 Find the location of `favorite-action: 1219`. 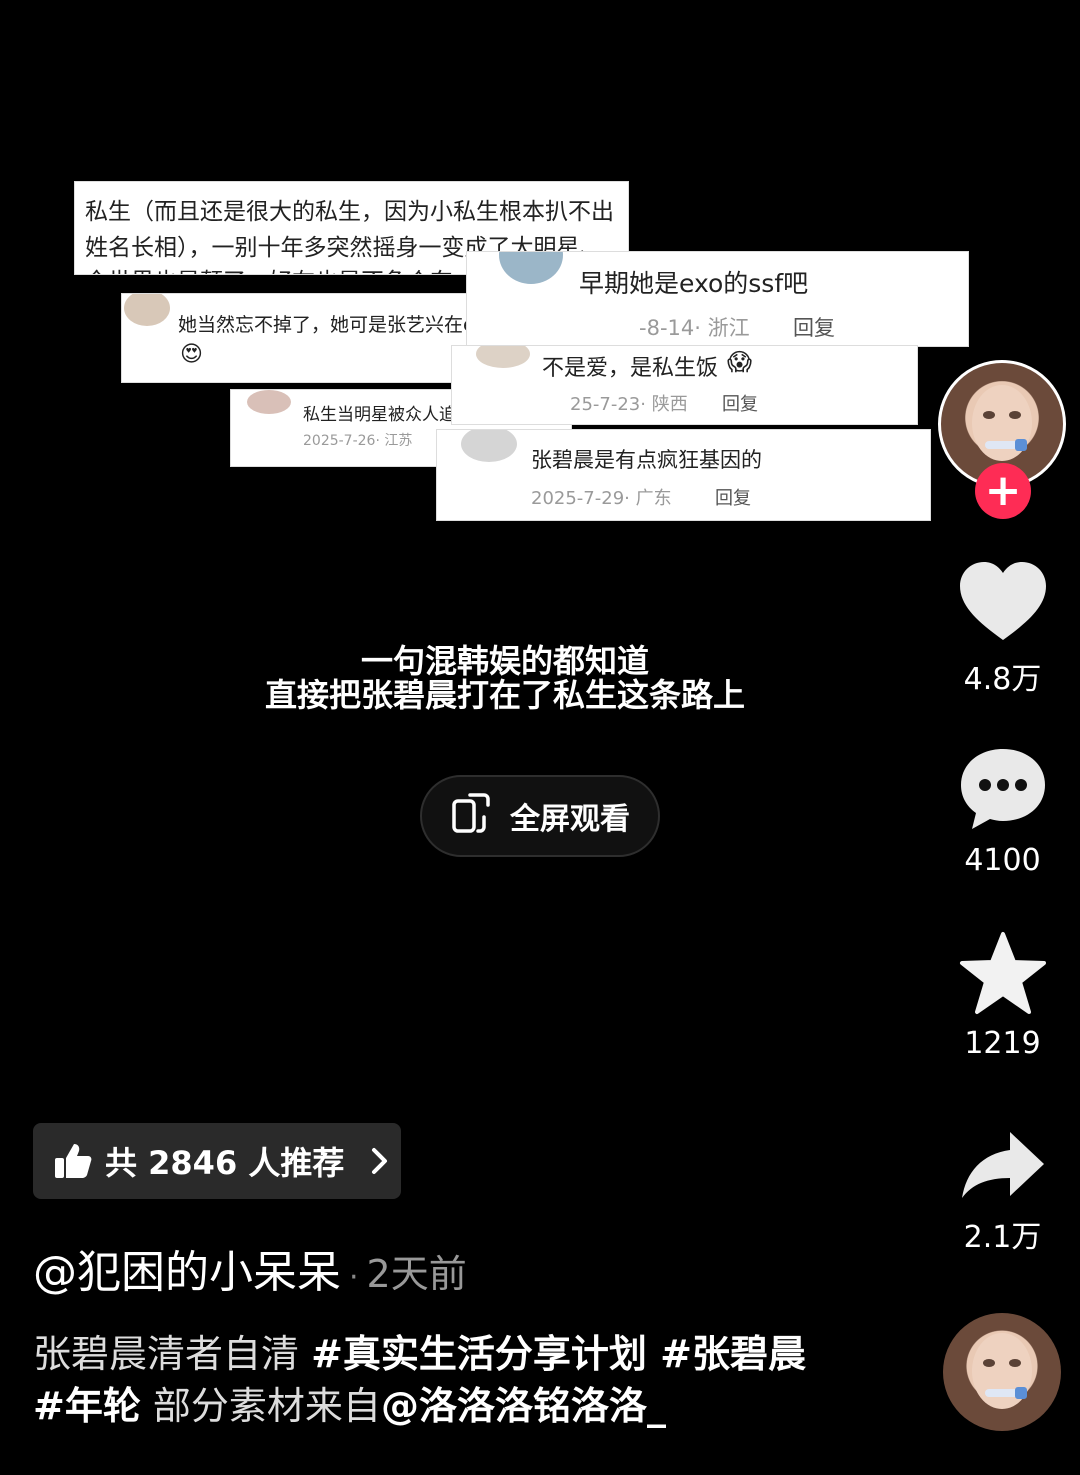

favorite-action: 1219 is located at coordinates (1002, 995).